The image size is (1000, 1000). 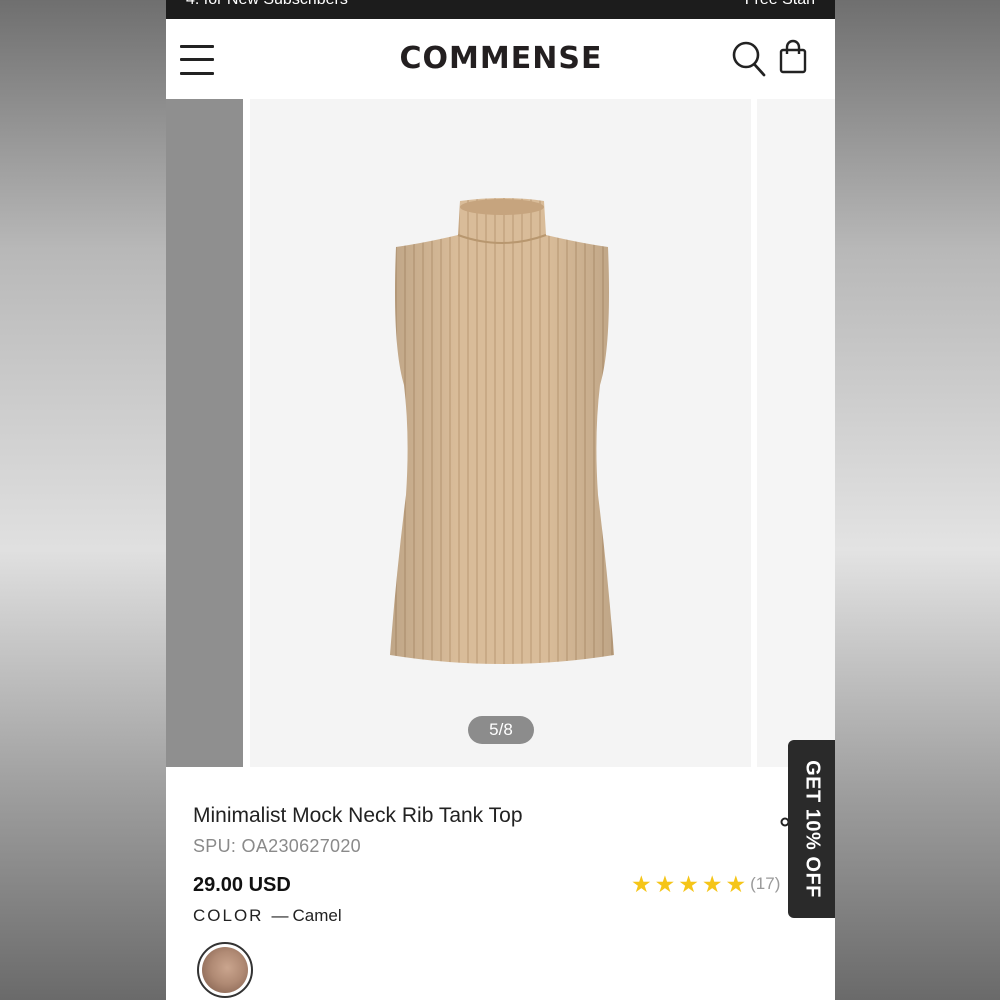 I want to click on product-price: 29.00 USD, so click(x=242, y=885).